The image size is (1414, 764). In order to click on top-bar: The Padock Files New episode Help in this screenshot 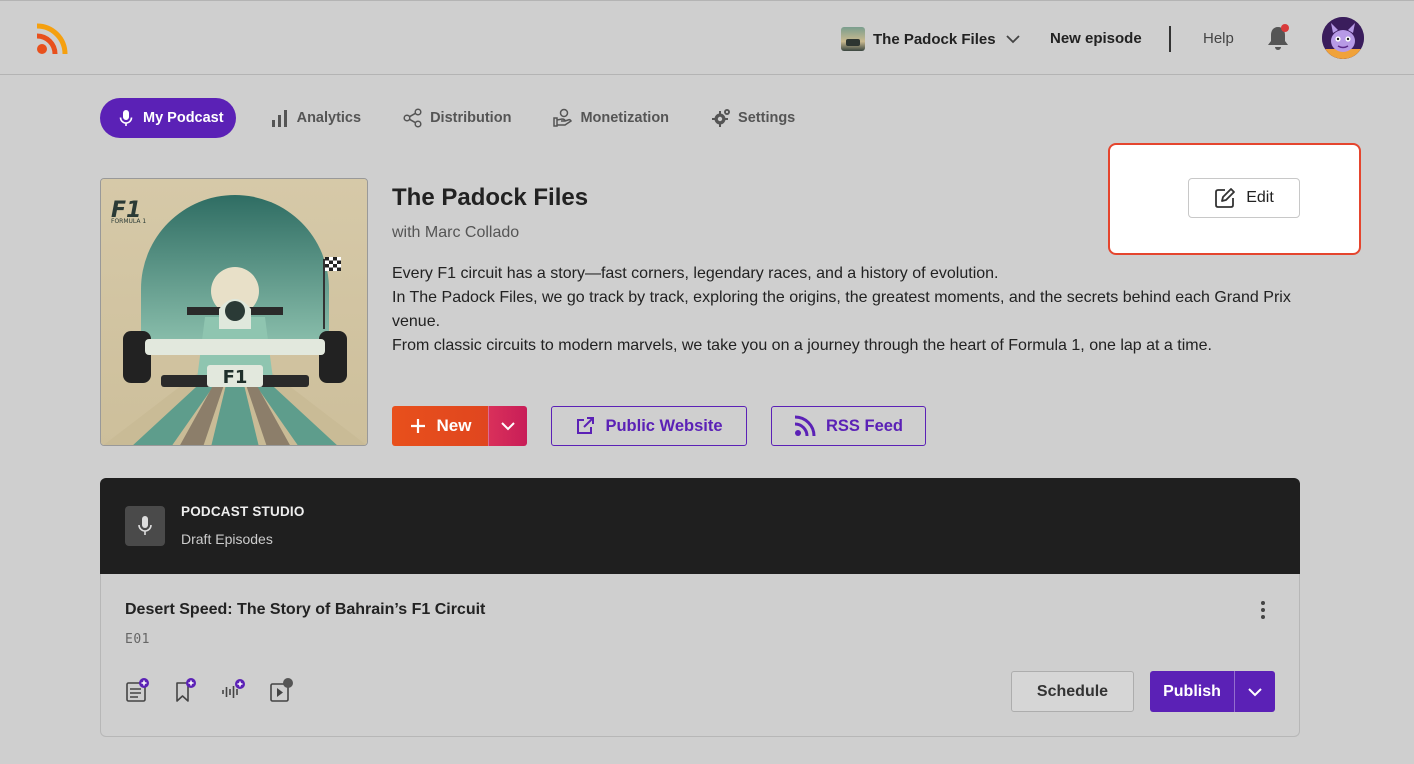, I will do `click(707, 37)`.